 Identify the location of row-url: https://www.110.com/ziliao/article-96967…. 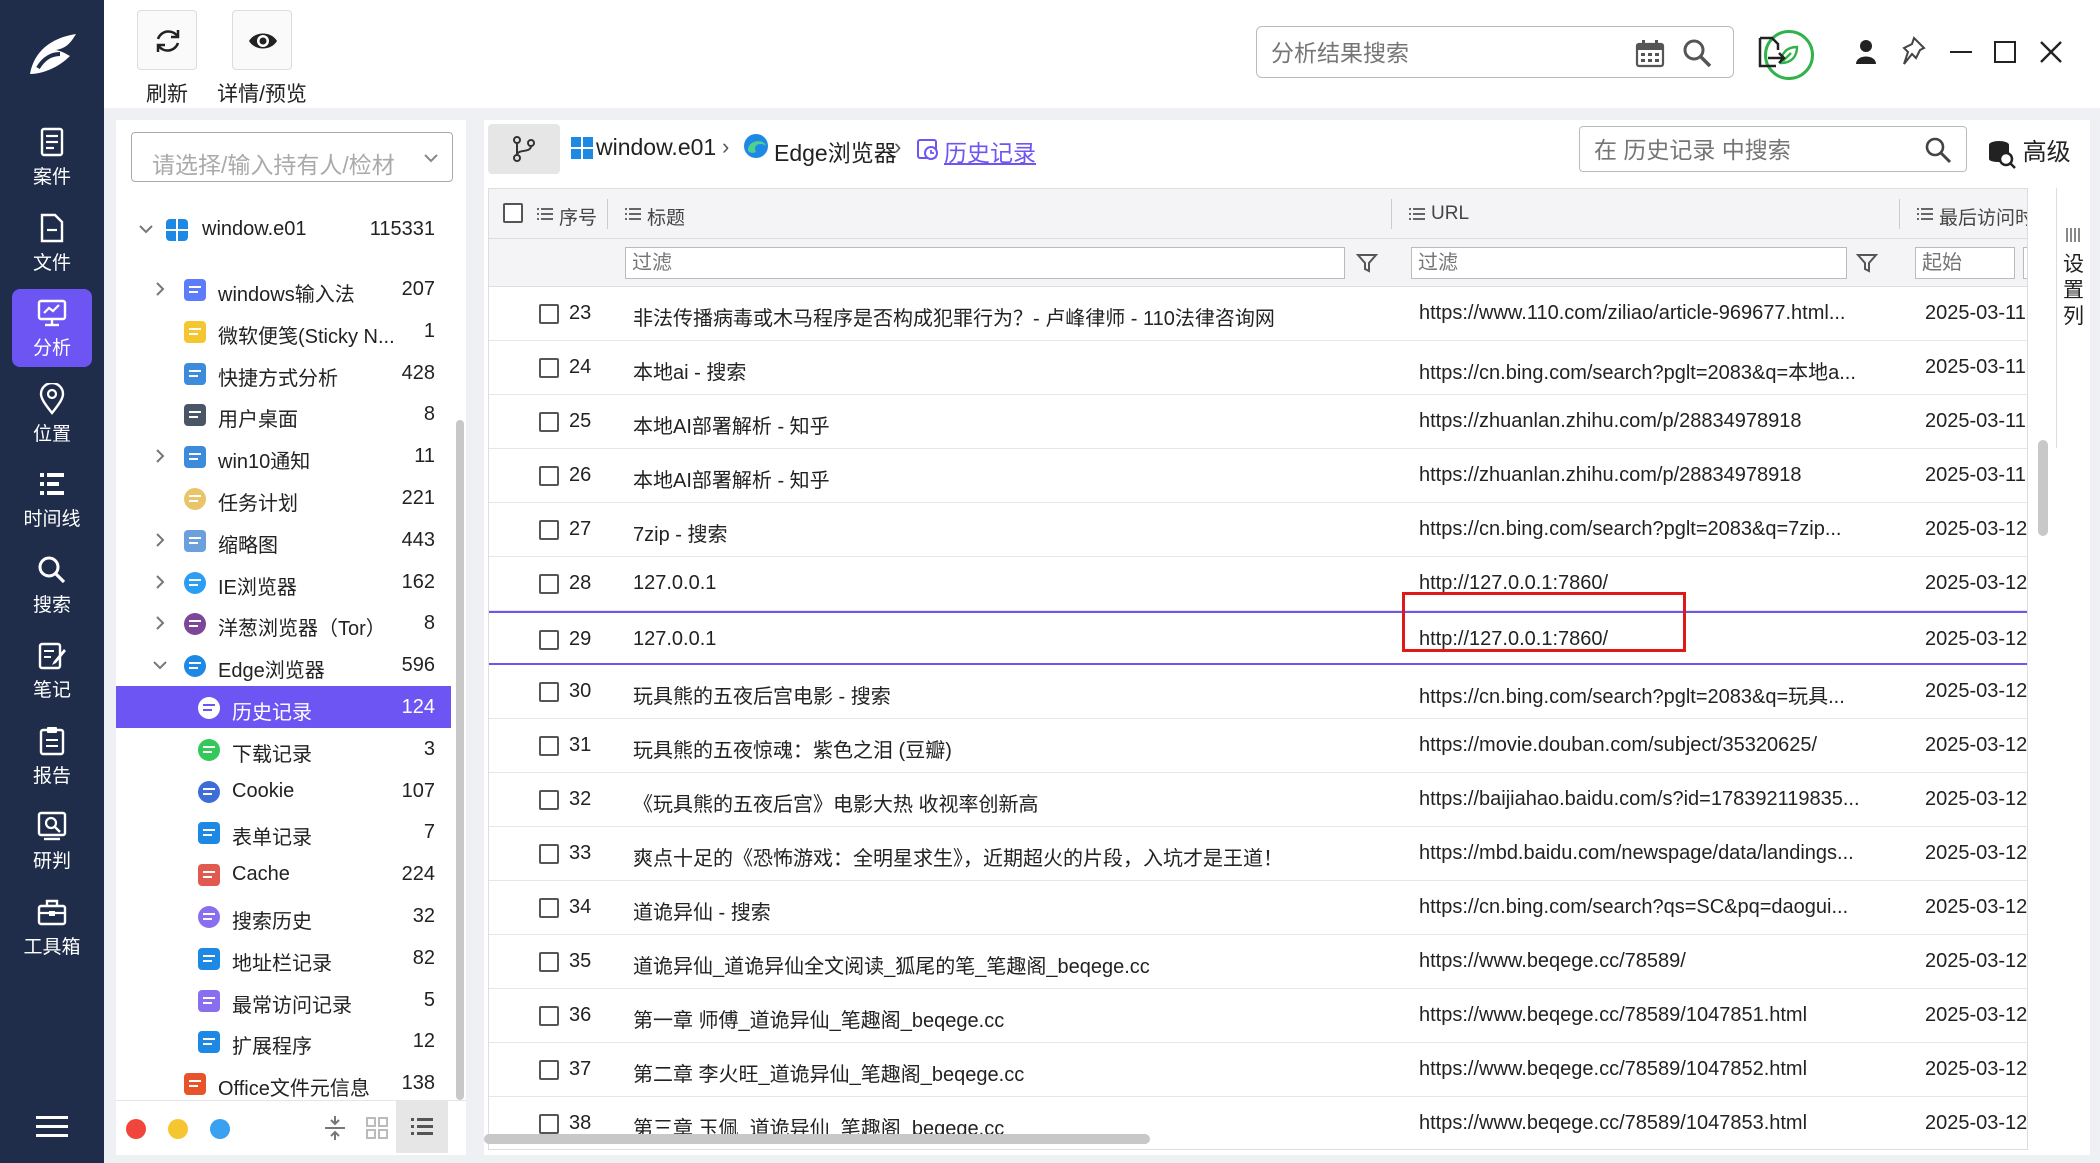
(1632, 313).